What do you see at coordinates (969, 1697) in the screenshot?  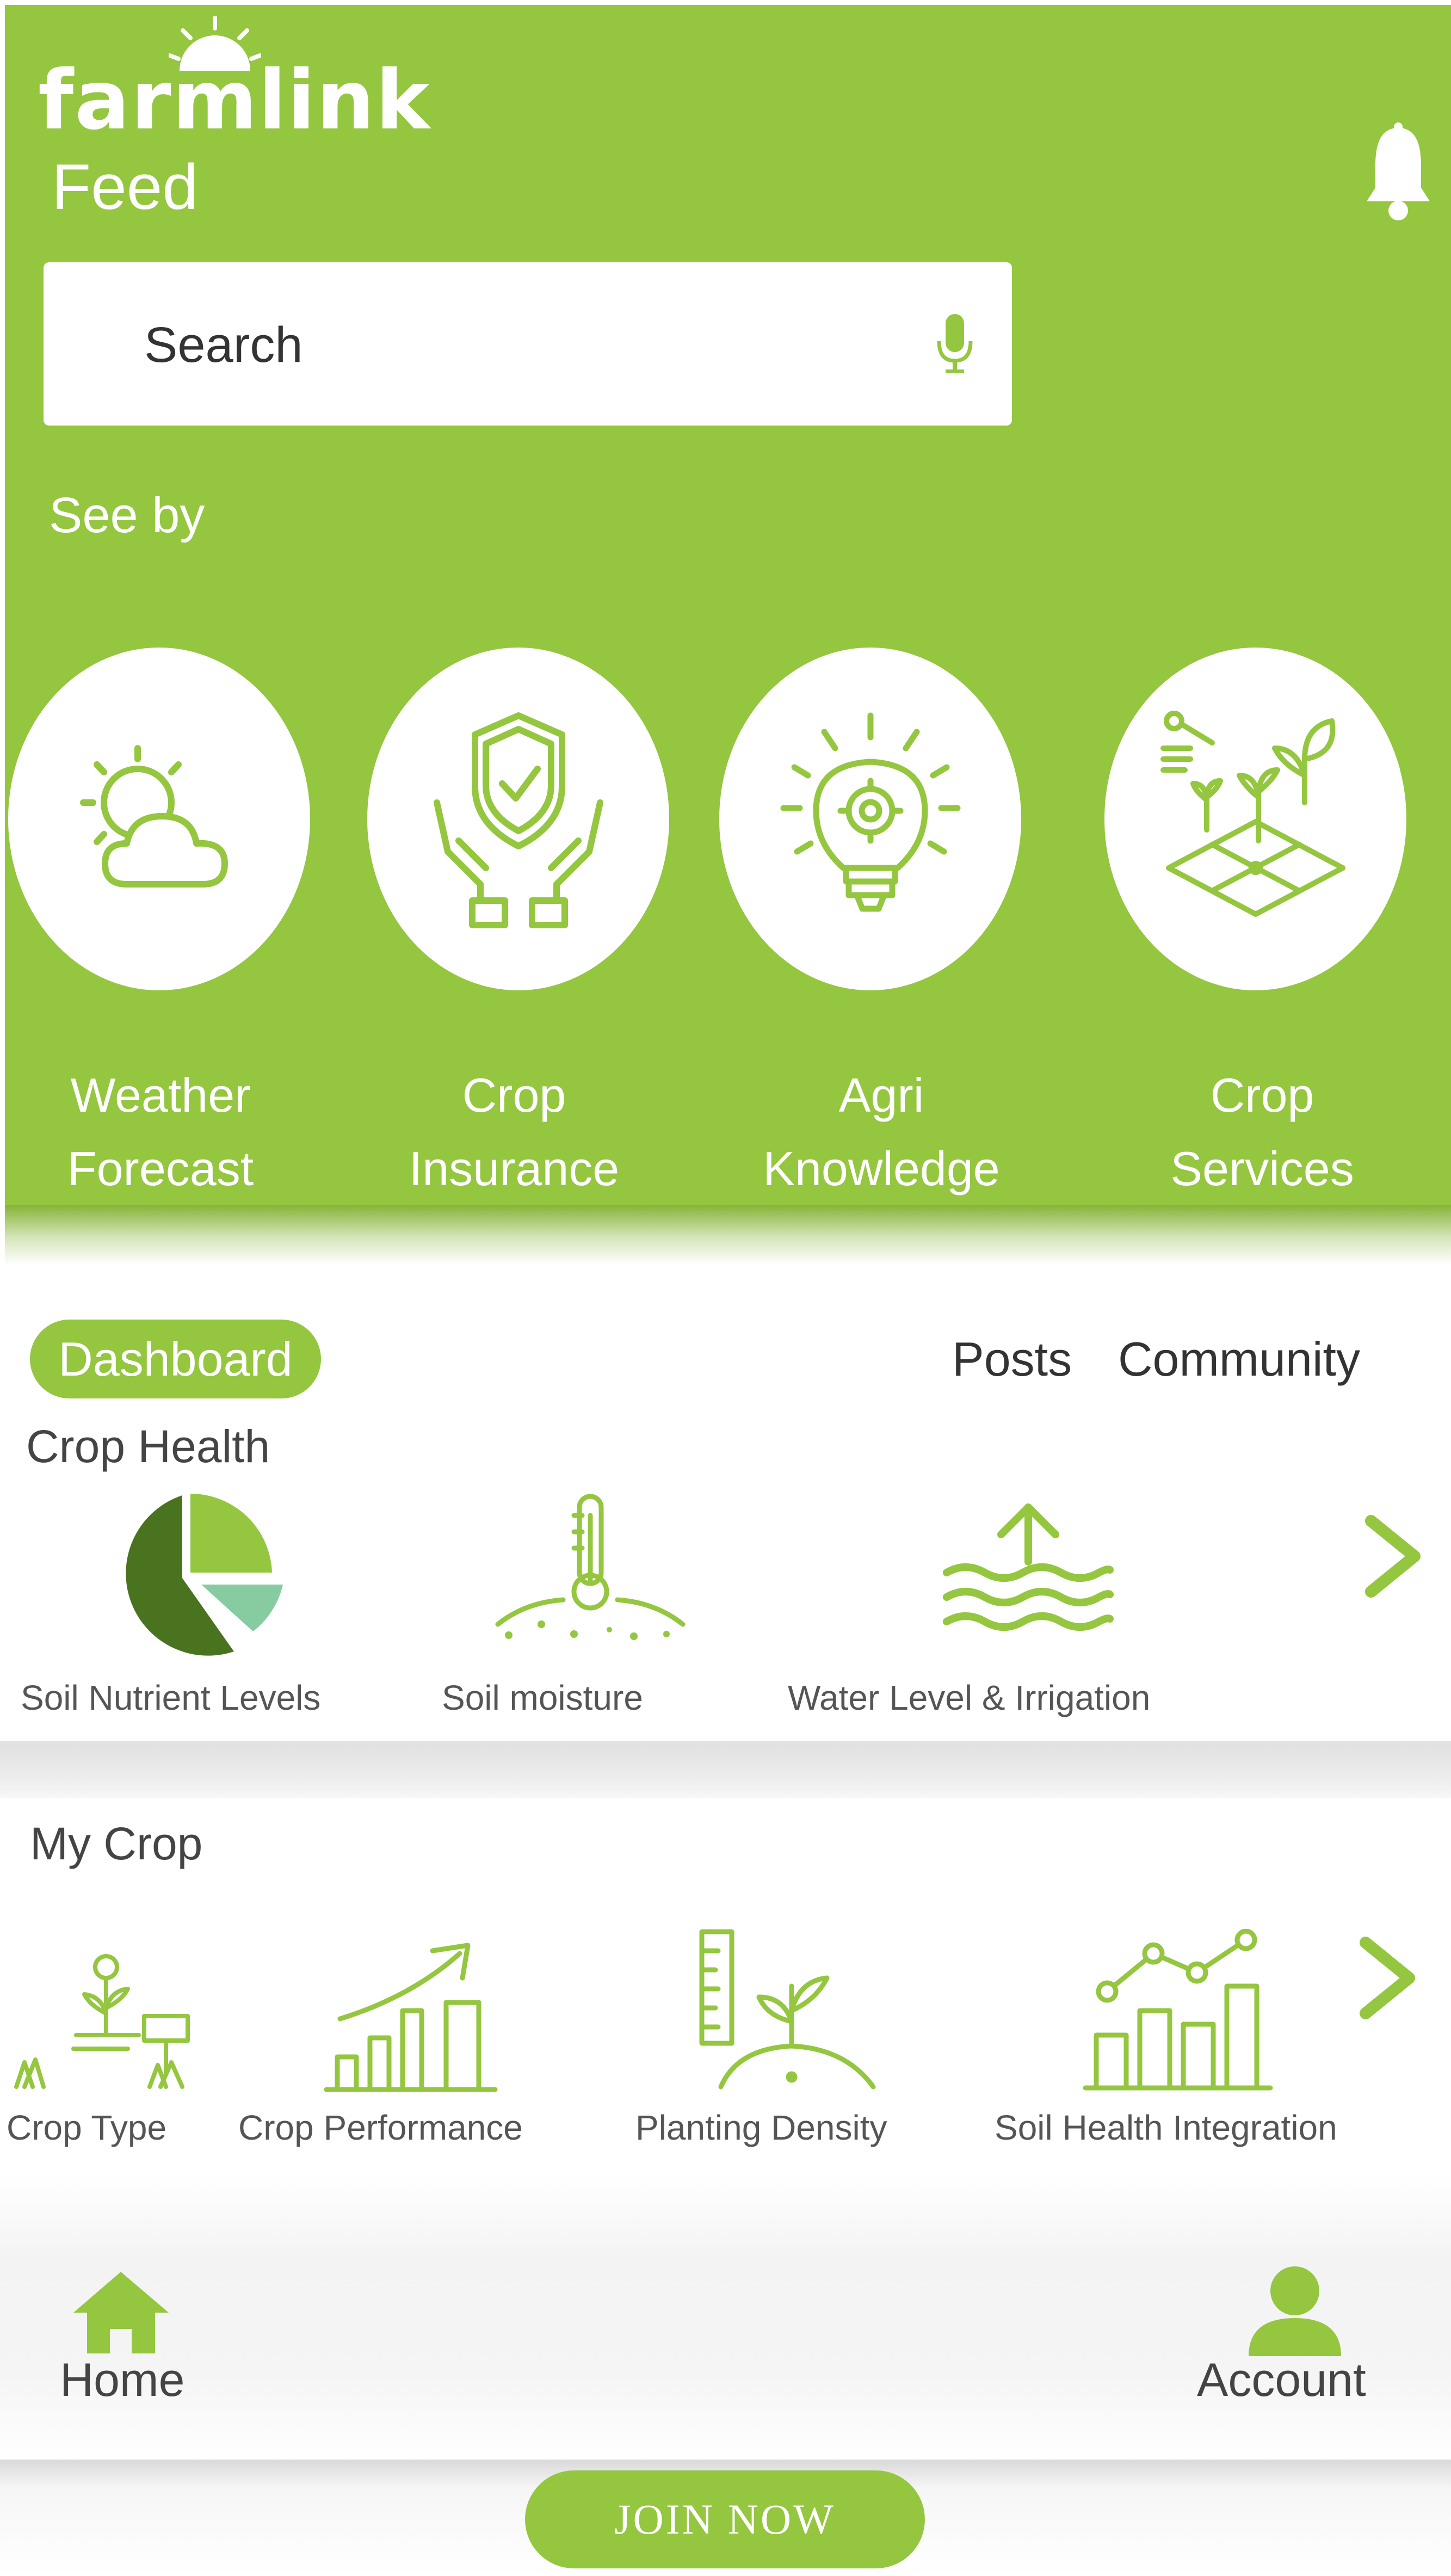 I see `tile-label: Water Level & Irrigation` at bounding box center [969, 1697].